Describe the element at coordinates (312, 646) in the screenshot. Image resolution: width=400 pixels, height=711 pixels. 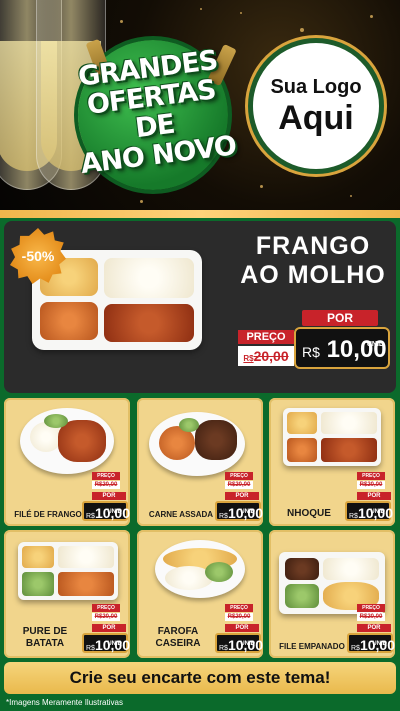
I see `product-name: FILE EMPANADO` at that location.